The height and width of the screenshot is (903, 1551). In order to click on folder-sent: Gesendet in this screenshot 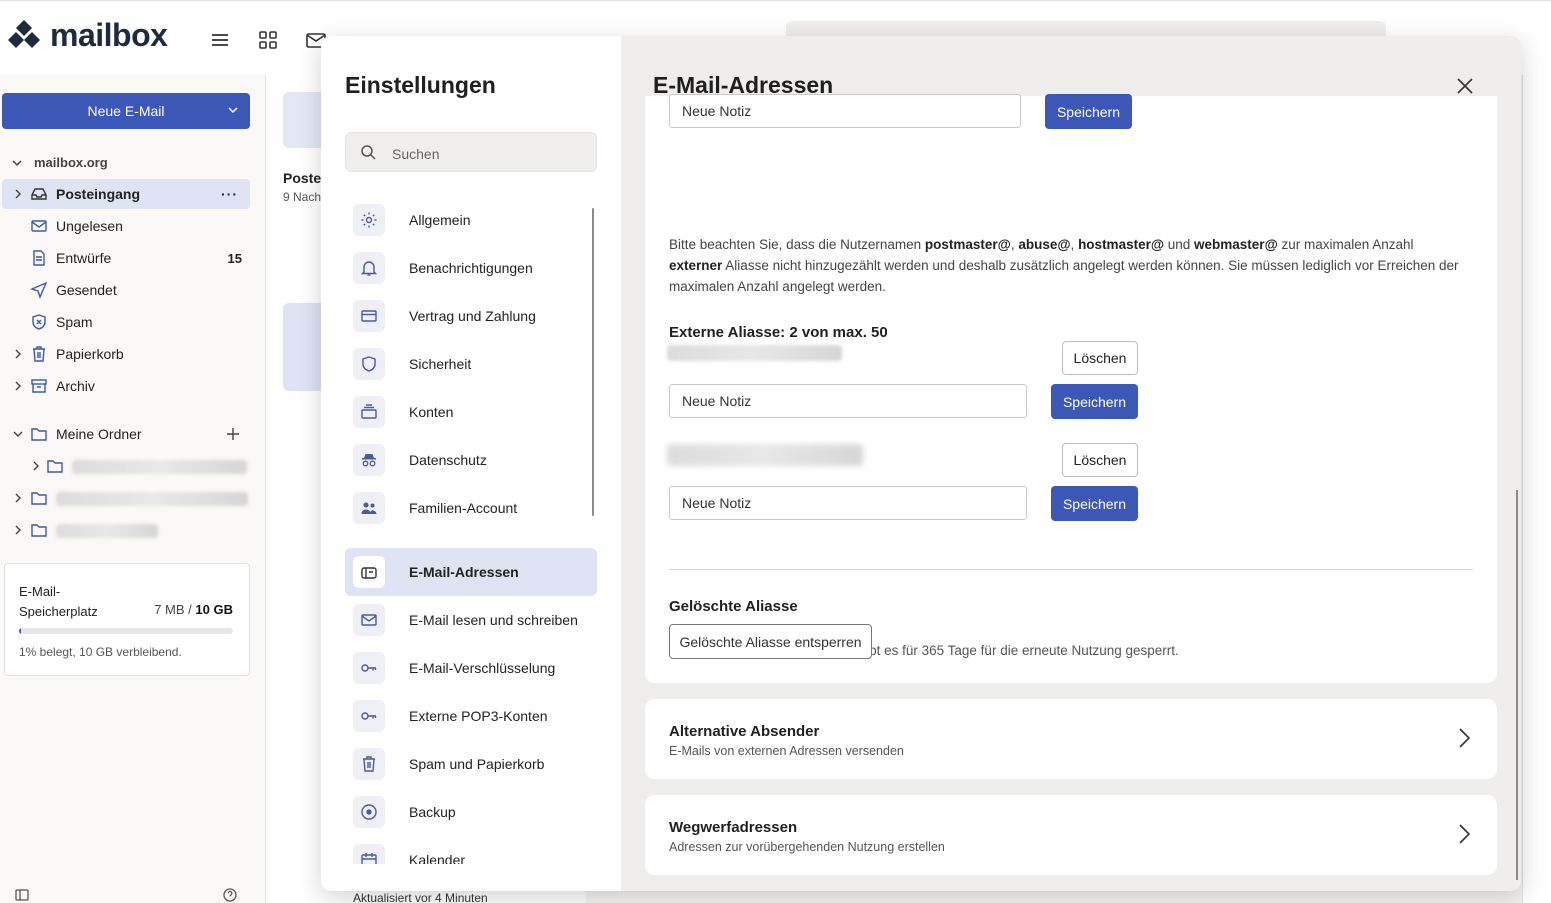, I will do `click(126, 290)`.